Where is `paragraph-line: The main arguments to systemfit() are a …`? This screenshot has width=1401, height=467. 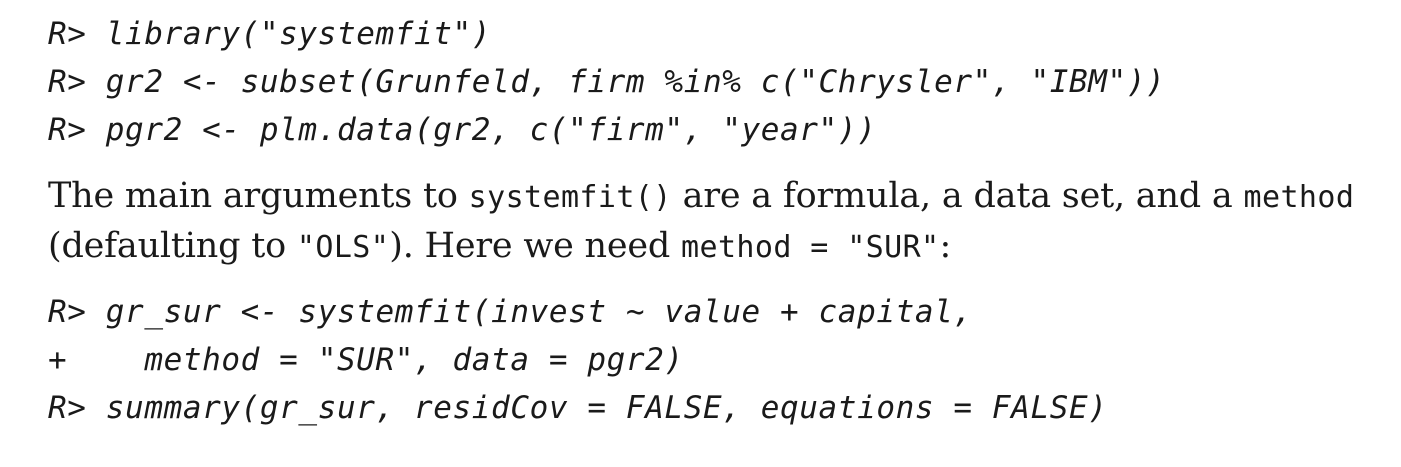
paragraph-line: The main arguments to systemfit() are a … is located at coordinates (720, 197).